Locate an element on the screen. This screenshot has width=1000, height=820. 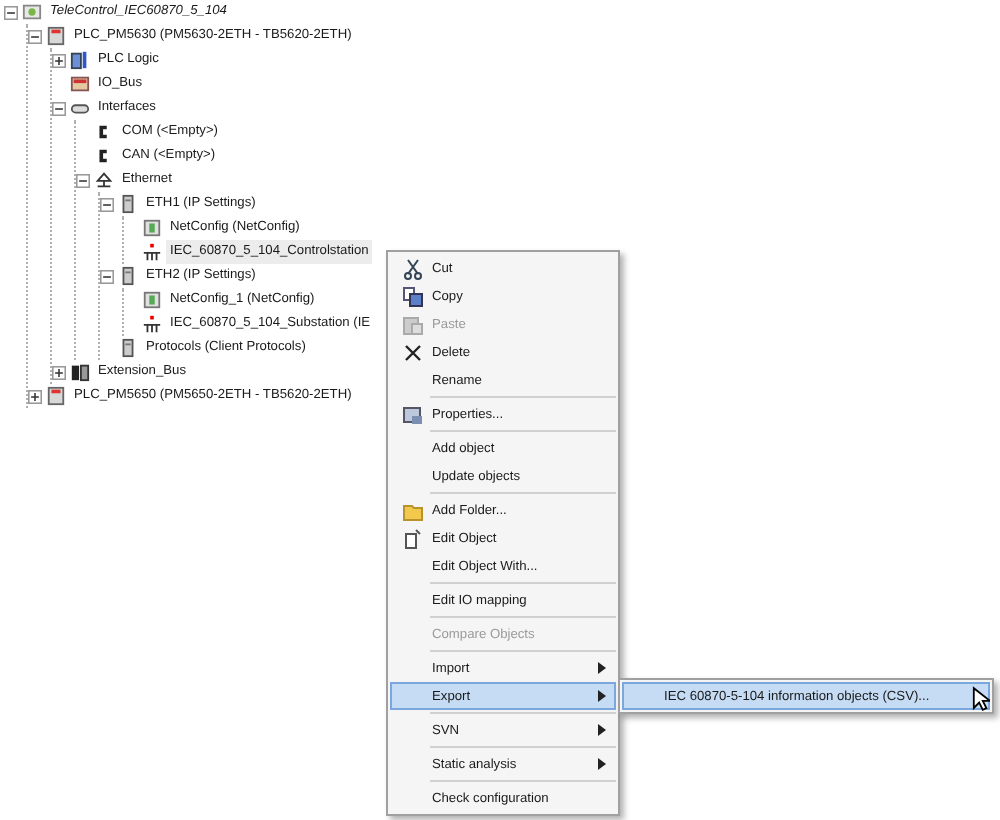
copy-icon is located at coordinates (412, 296).